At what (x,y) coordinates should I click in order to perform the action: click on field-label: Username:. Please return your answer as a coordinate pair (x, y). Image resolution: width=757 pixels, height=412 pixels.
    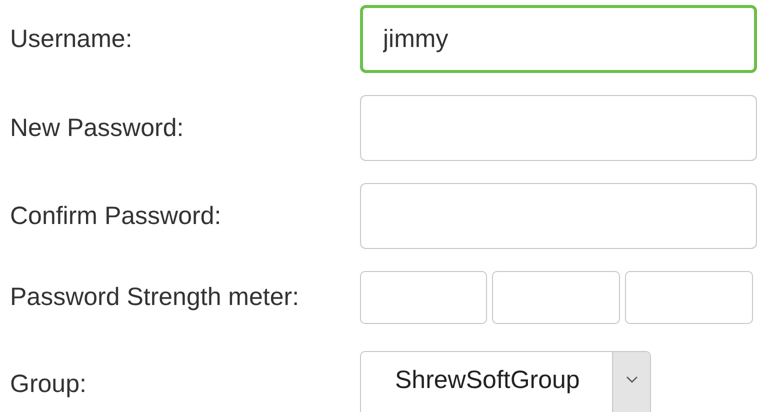
    Looking at the image, I should click on (71, 39).